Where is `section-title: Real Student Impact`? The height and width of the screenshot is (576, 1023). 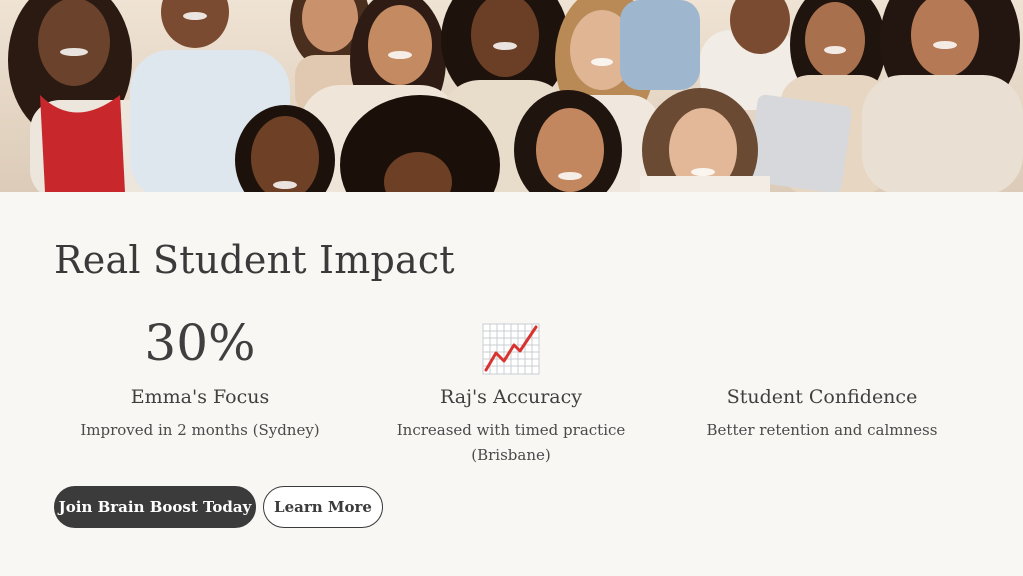 section-title: Real Student Impact is located at coordinates (254, 260).